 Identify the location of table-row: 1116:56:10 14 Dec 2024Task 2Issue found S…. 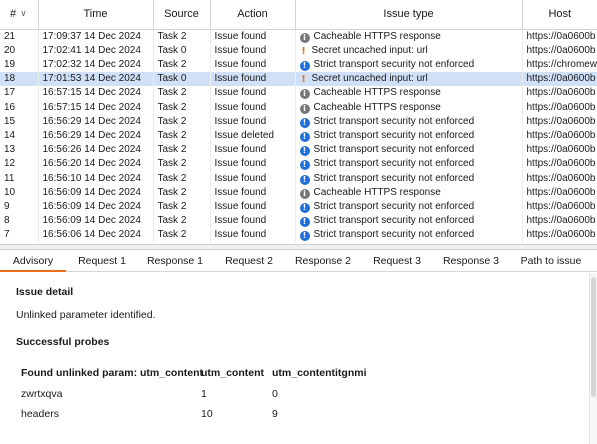
(298, 178).